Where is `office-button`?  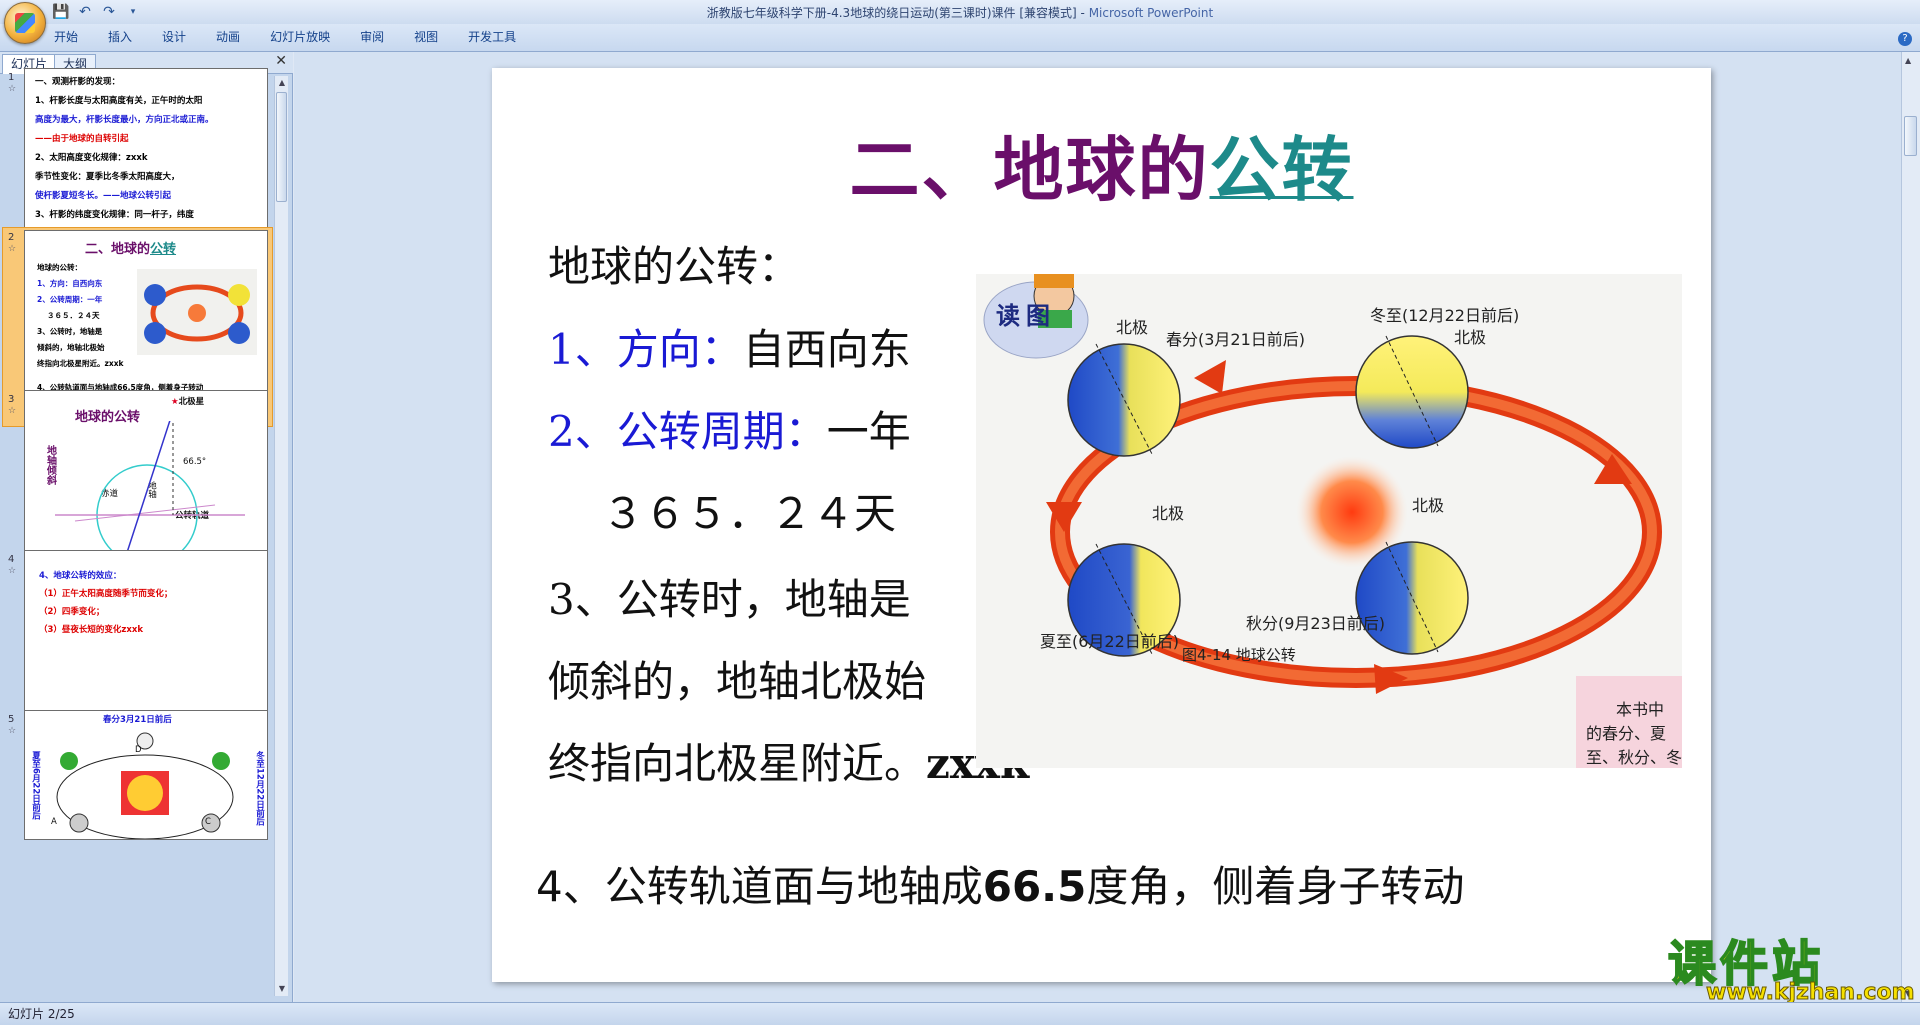
office-button is located at coordinates (25, 23).